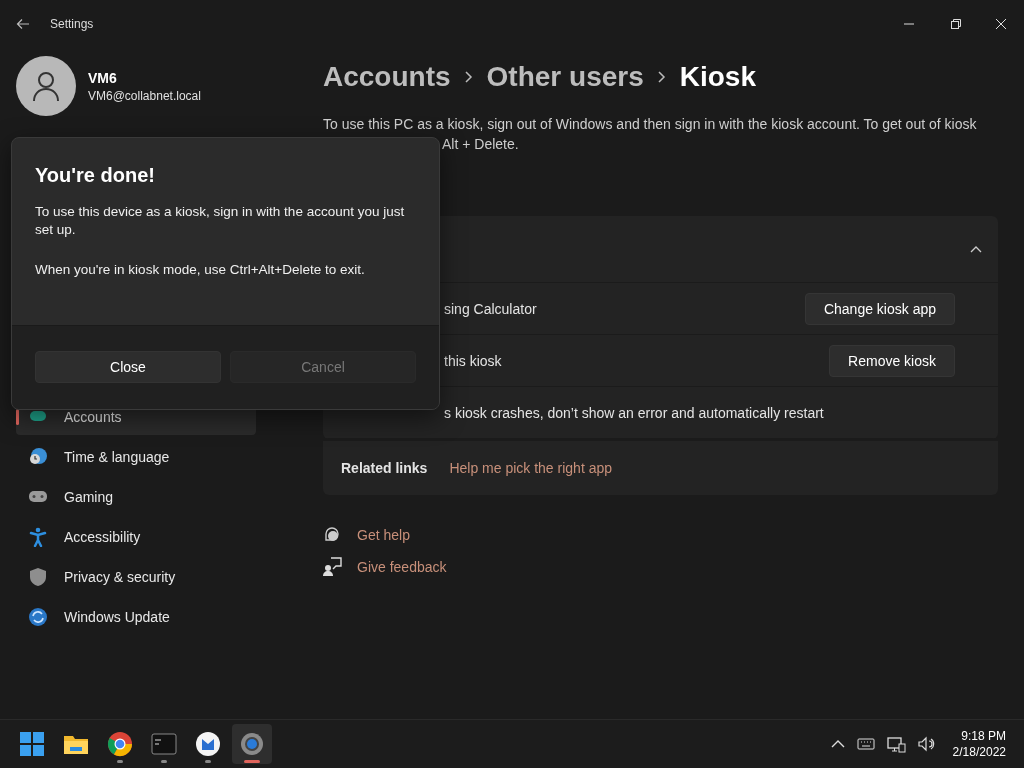 Image resolution: width=1024 pixels, height=768 pixels. Describe the element at coordinates (865, 744) in the screenshot. I see `keyboard-icon` at that location.